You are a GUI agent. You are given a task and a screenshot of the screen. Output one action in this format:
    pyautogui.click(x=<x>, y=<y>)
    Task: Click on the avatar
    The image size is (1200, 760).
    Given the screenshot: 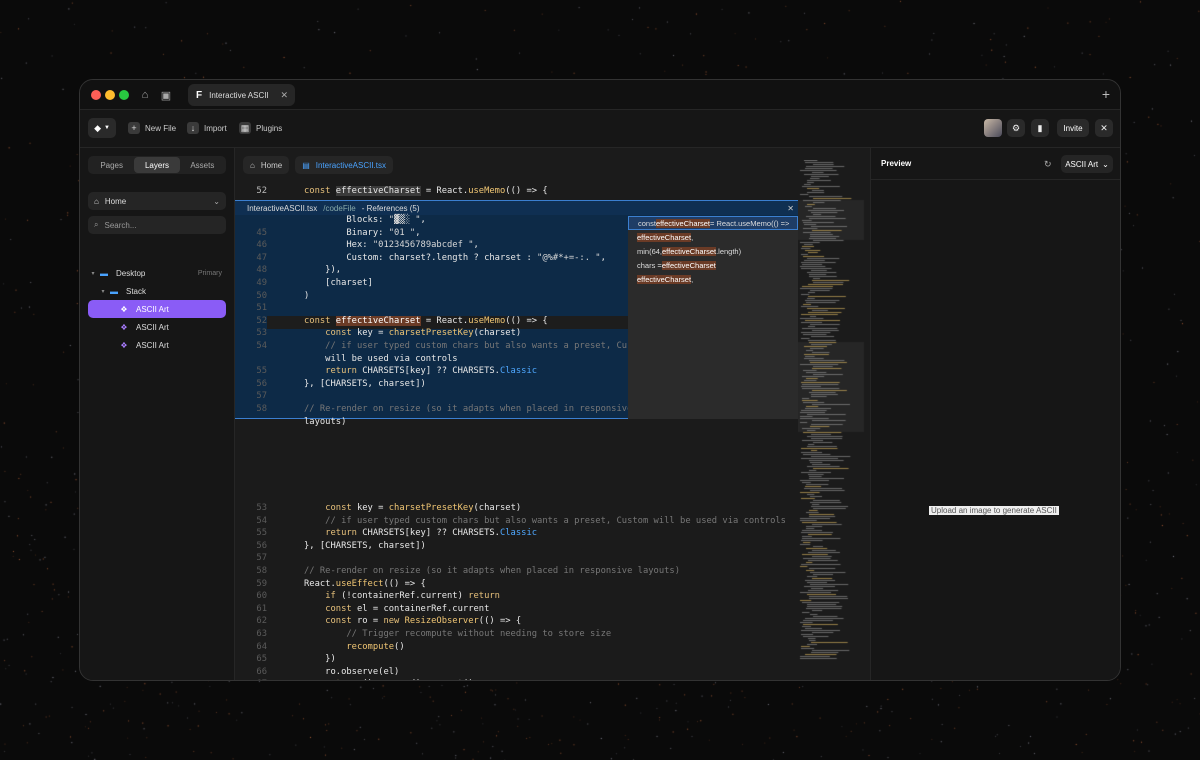 What is the action you would take?
    pyautogui.click(x=993, y=128)
    